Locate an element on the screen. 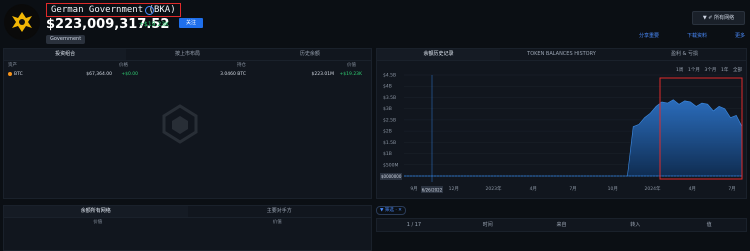 This screenshot has width=750, height=251. portfolio-tabs: 投资组合 按上市布局 历史余额 is located at coordinates (187, 55).